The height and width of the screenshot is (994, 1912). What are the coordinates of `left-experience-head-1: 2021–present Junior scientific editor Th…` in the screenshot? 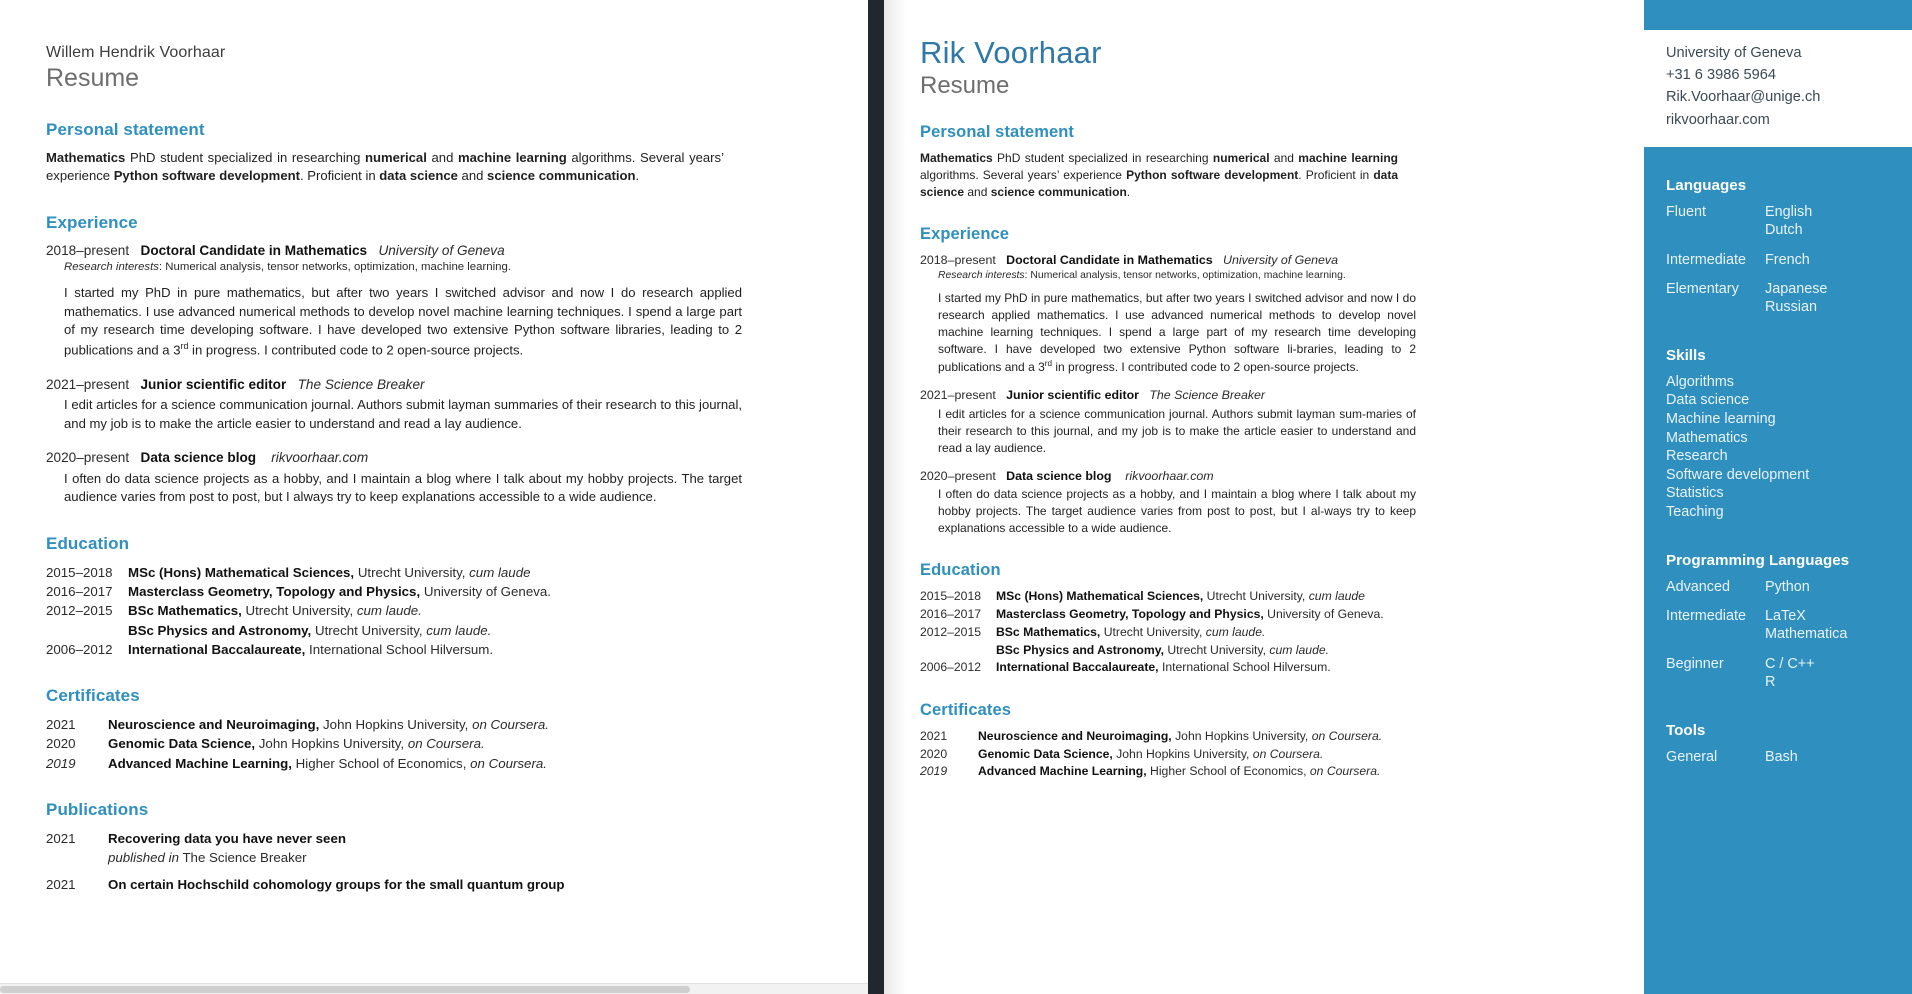 It's located at (434, 385).